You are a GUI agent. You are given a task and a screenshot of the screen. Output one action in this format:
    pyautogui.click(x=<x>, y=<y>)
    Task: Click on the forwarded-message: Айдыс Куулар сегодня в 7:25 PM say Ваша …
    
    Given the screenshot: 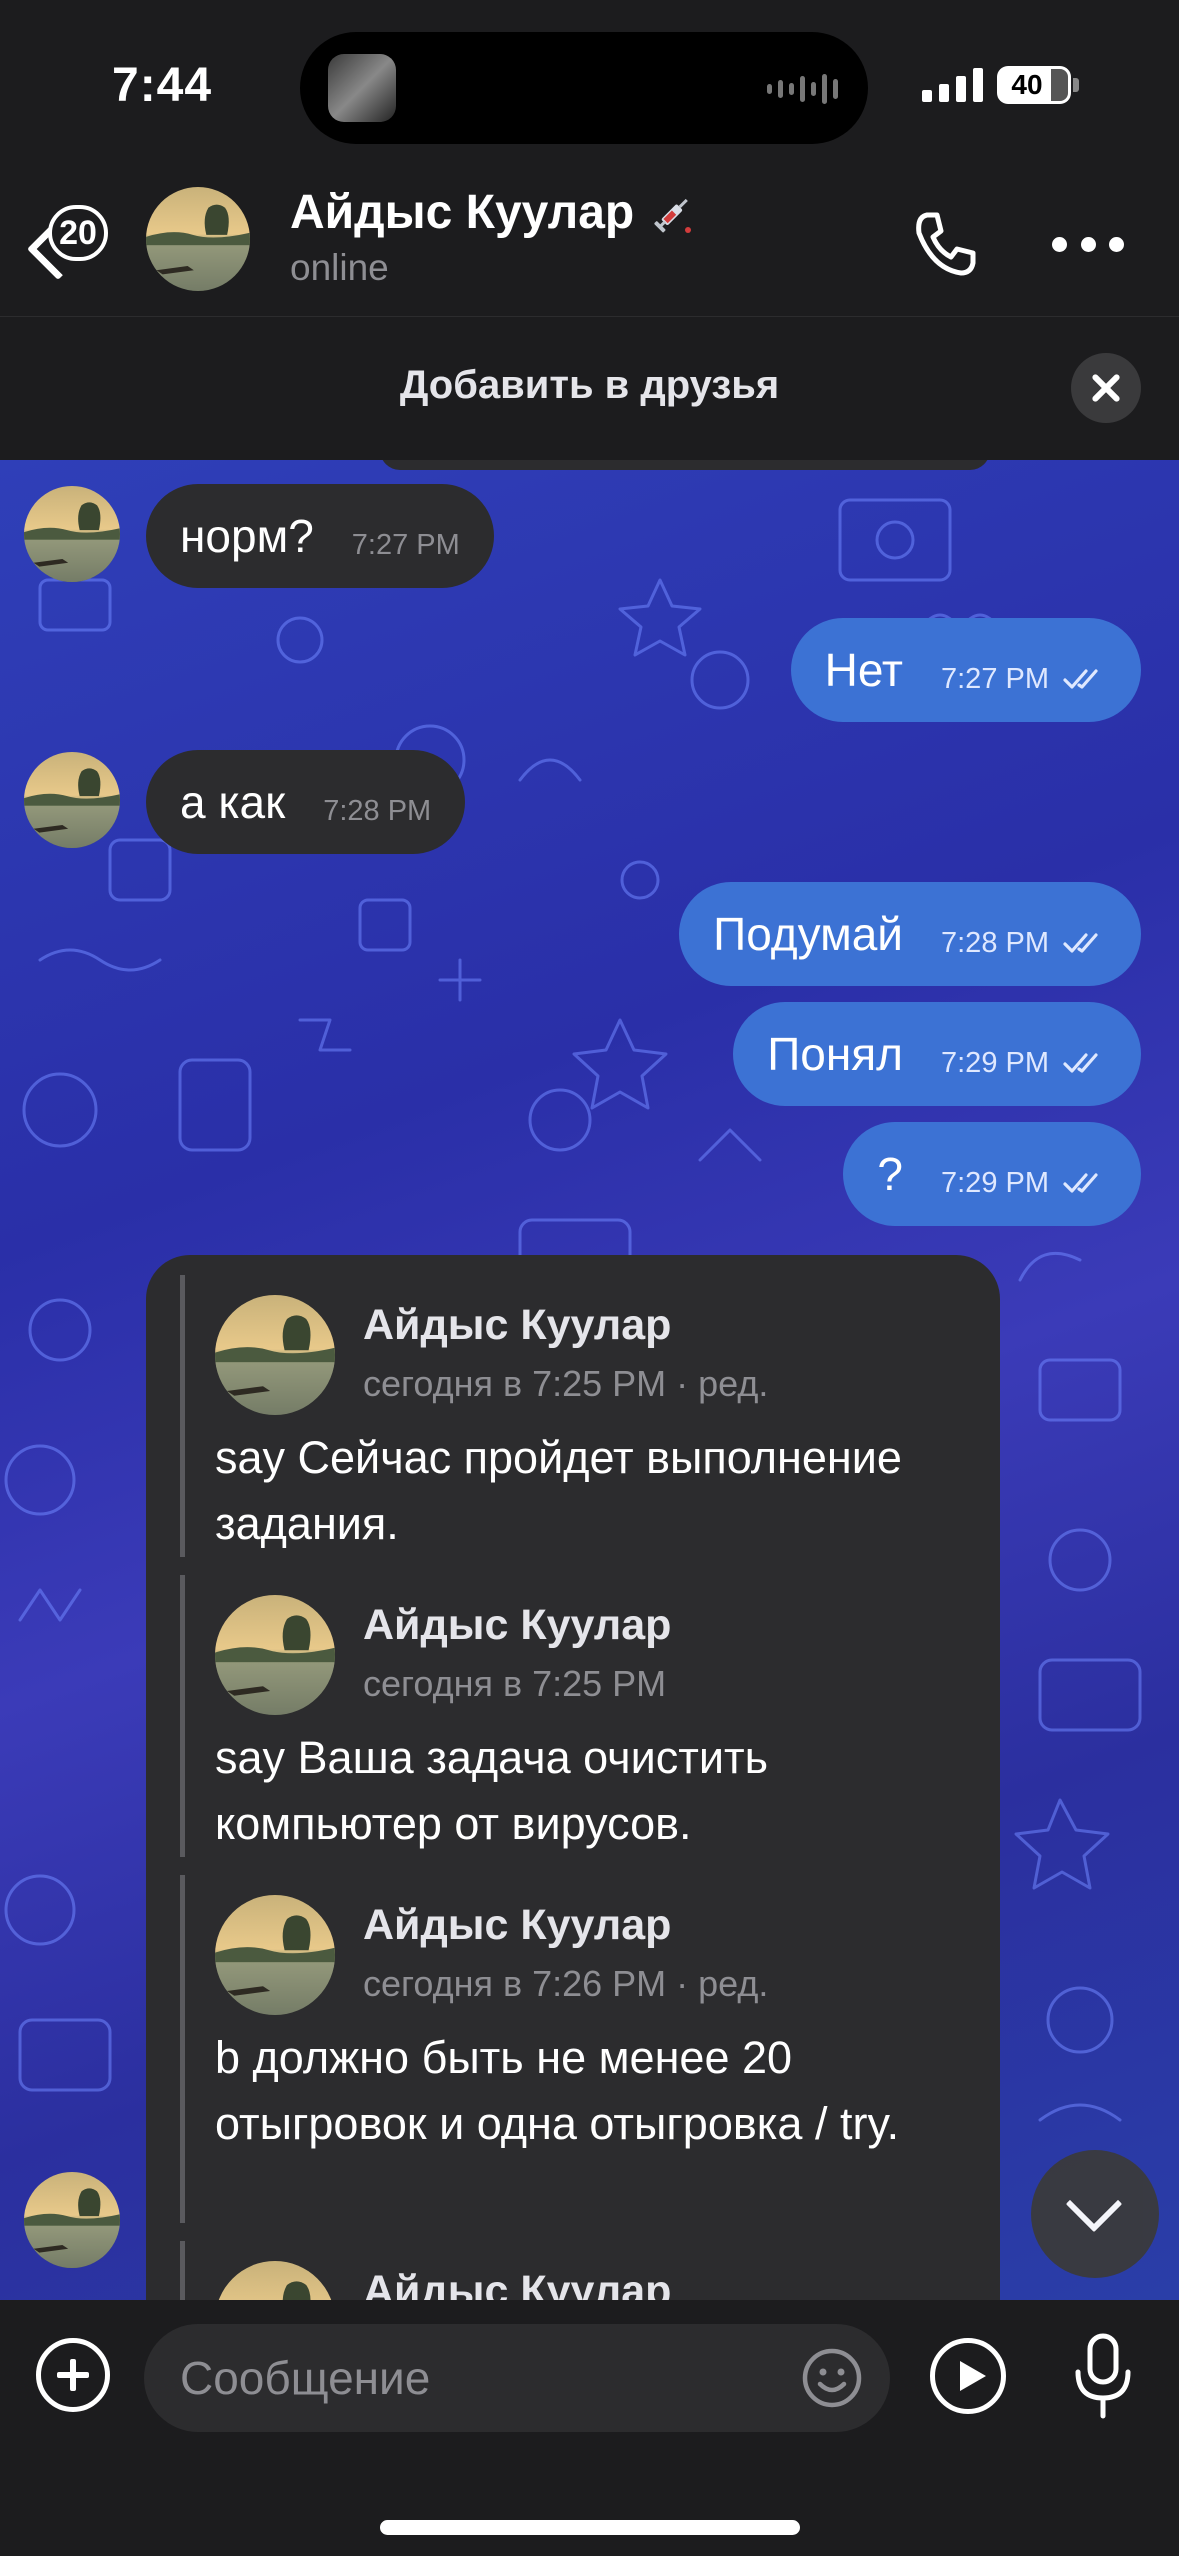 What is the action you would take?
    pyautogui.click(x=570, y=1716)
    